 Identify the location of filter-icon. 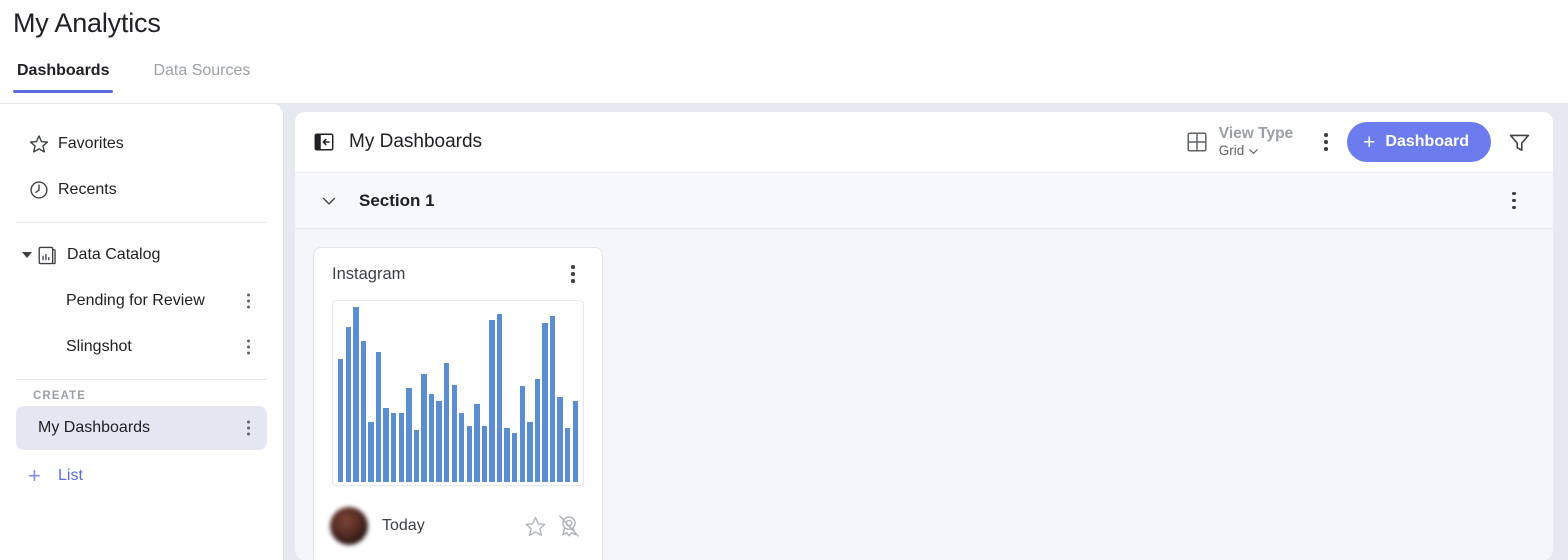
(1519, 142).